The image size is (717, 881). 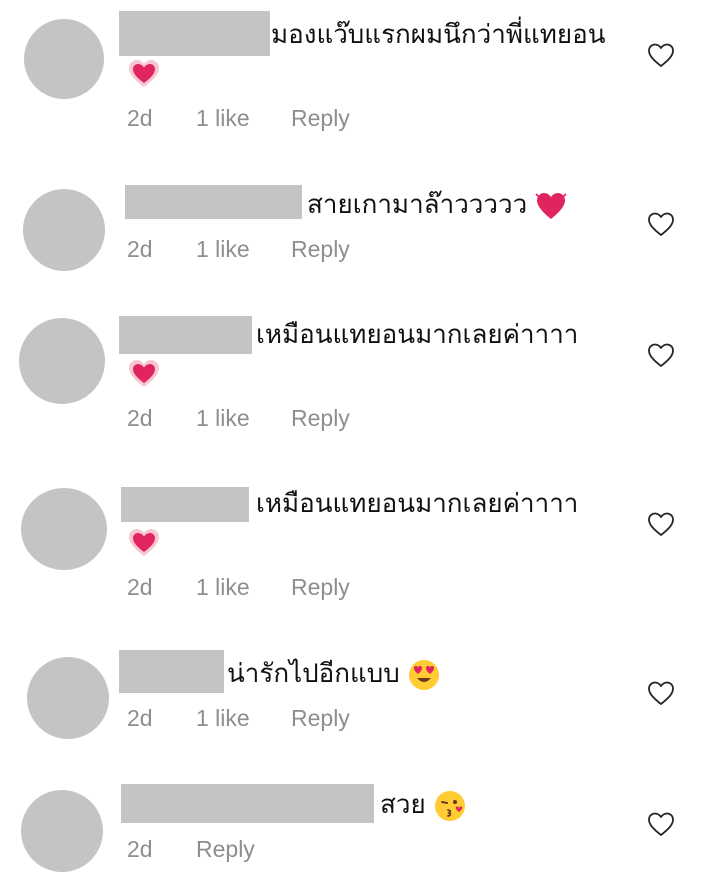 I want to click on avatar, so click(x=62, y=831).